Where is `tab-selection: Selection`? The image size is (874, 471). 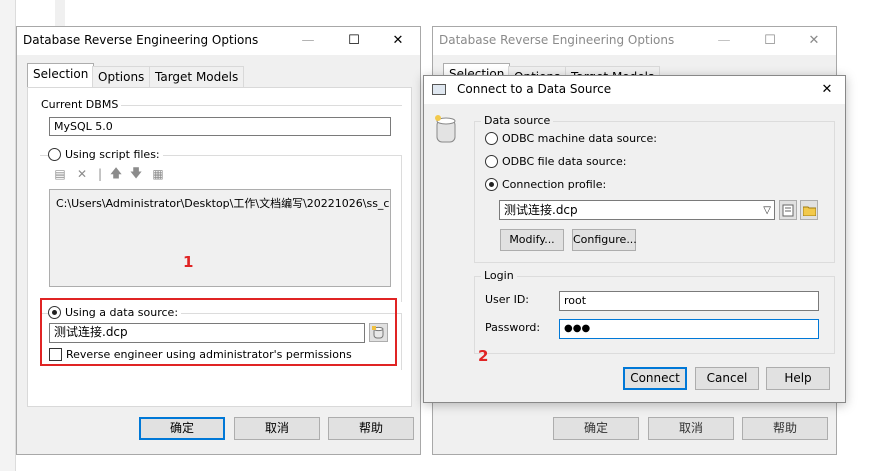 tab-selection: Selection is located at coordinates (61, 75).